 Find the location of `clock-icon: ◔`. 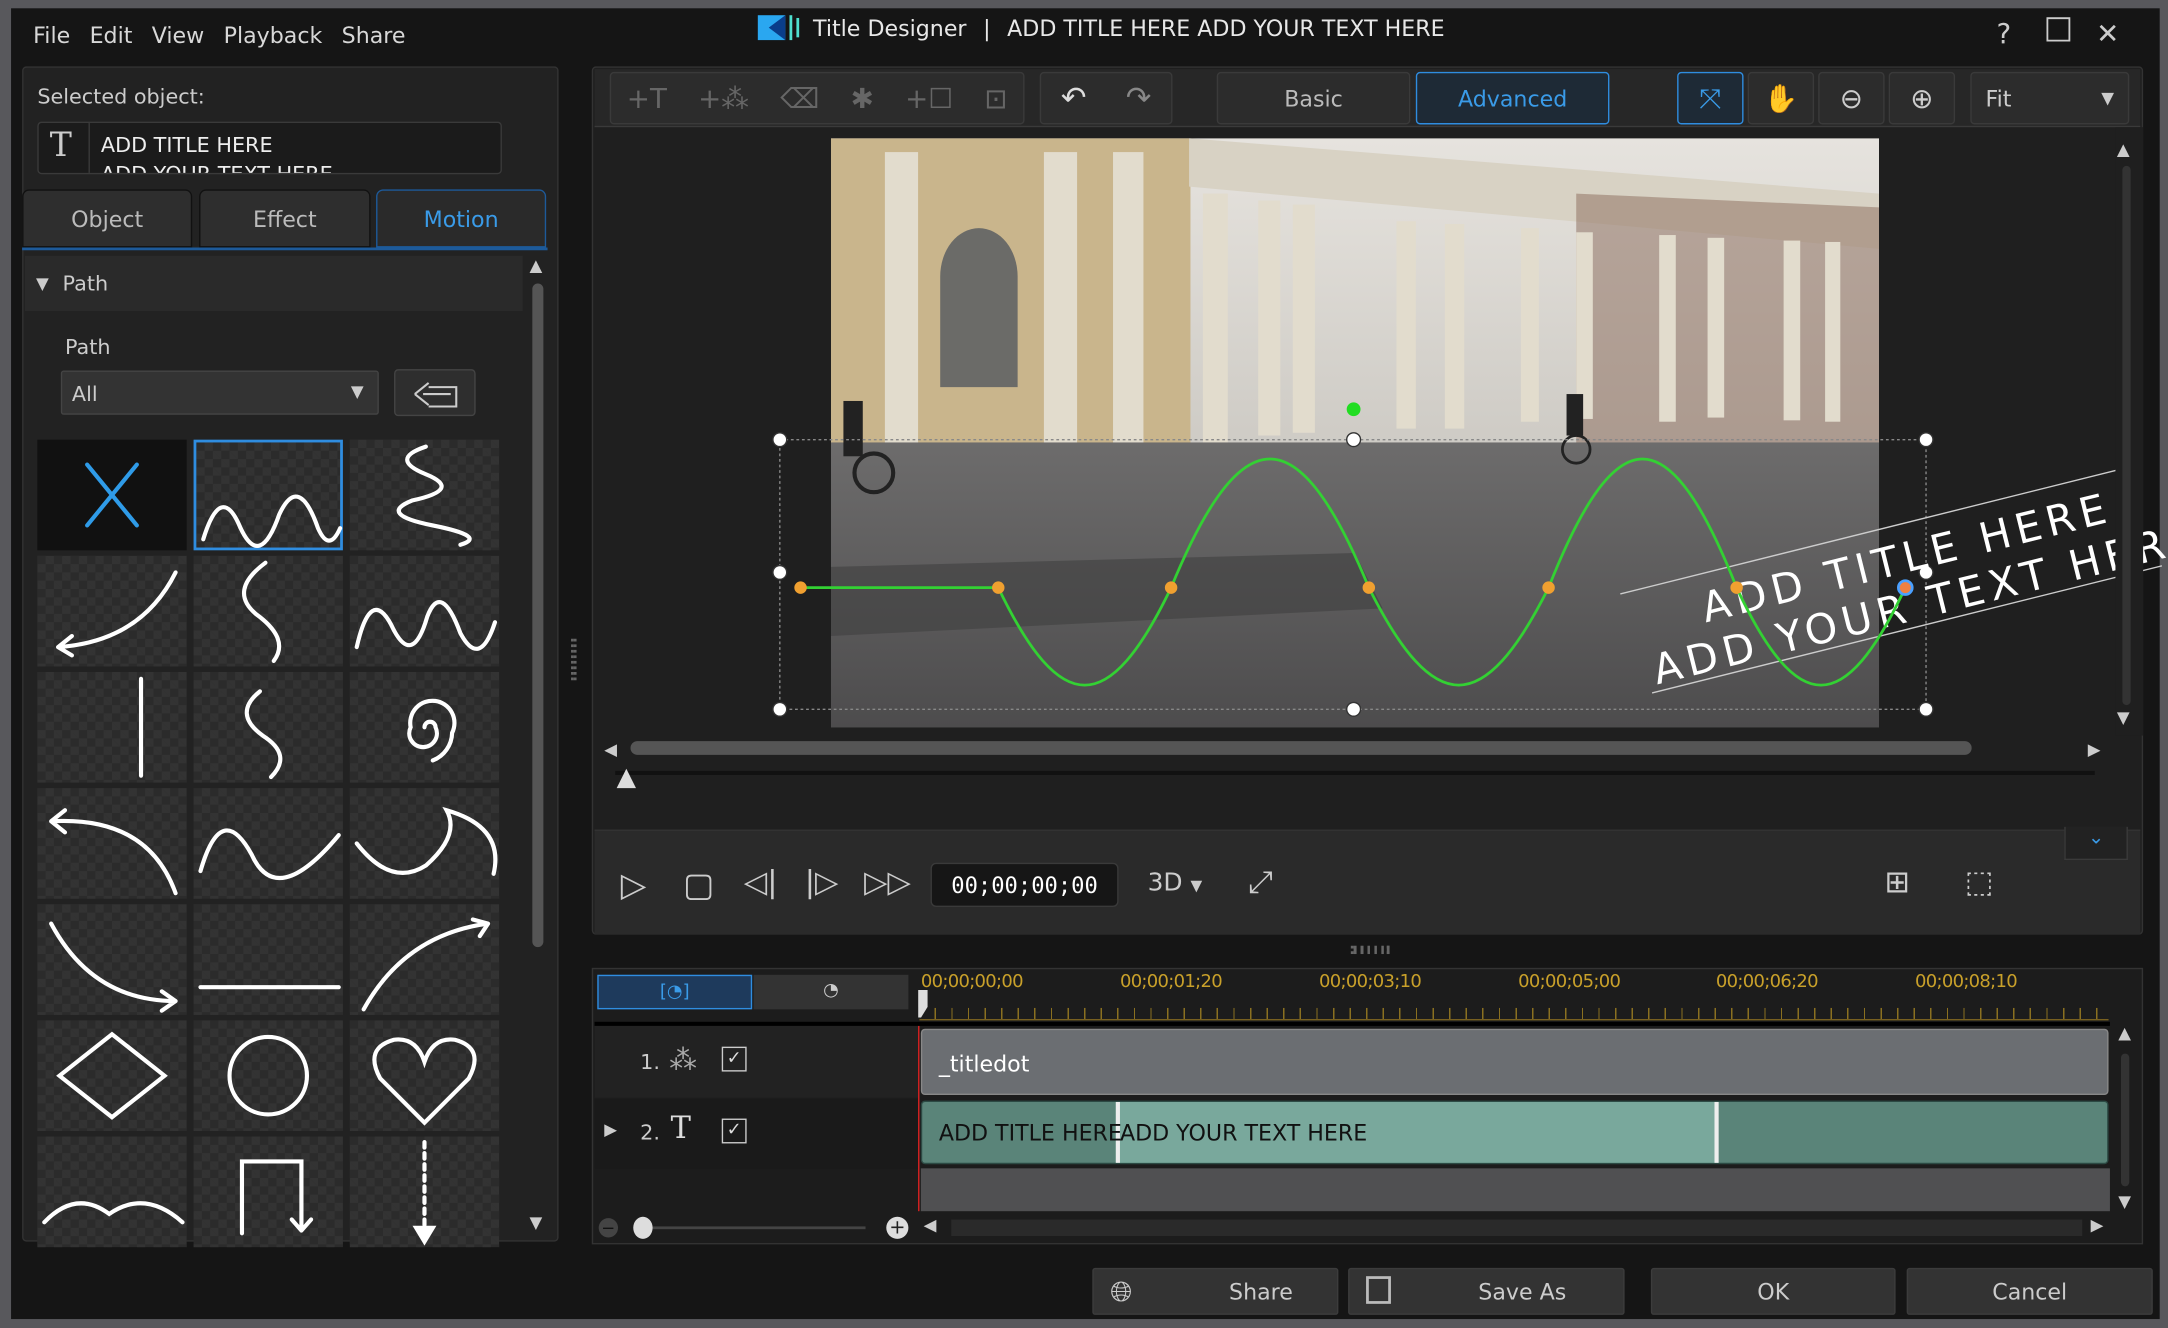

clock-icon: ◔ is located at coordinates (831, 991).